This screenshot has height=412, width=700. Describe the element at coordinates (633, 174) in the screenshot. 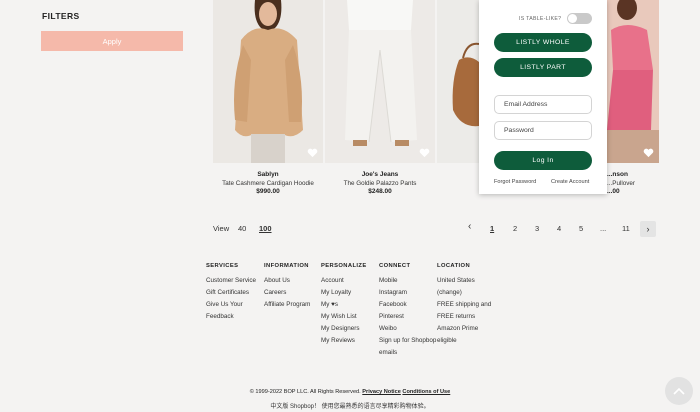

I see `product-brand: ...nson` at that location.